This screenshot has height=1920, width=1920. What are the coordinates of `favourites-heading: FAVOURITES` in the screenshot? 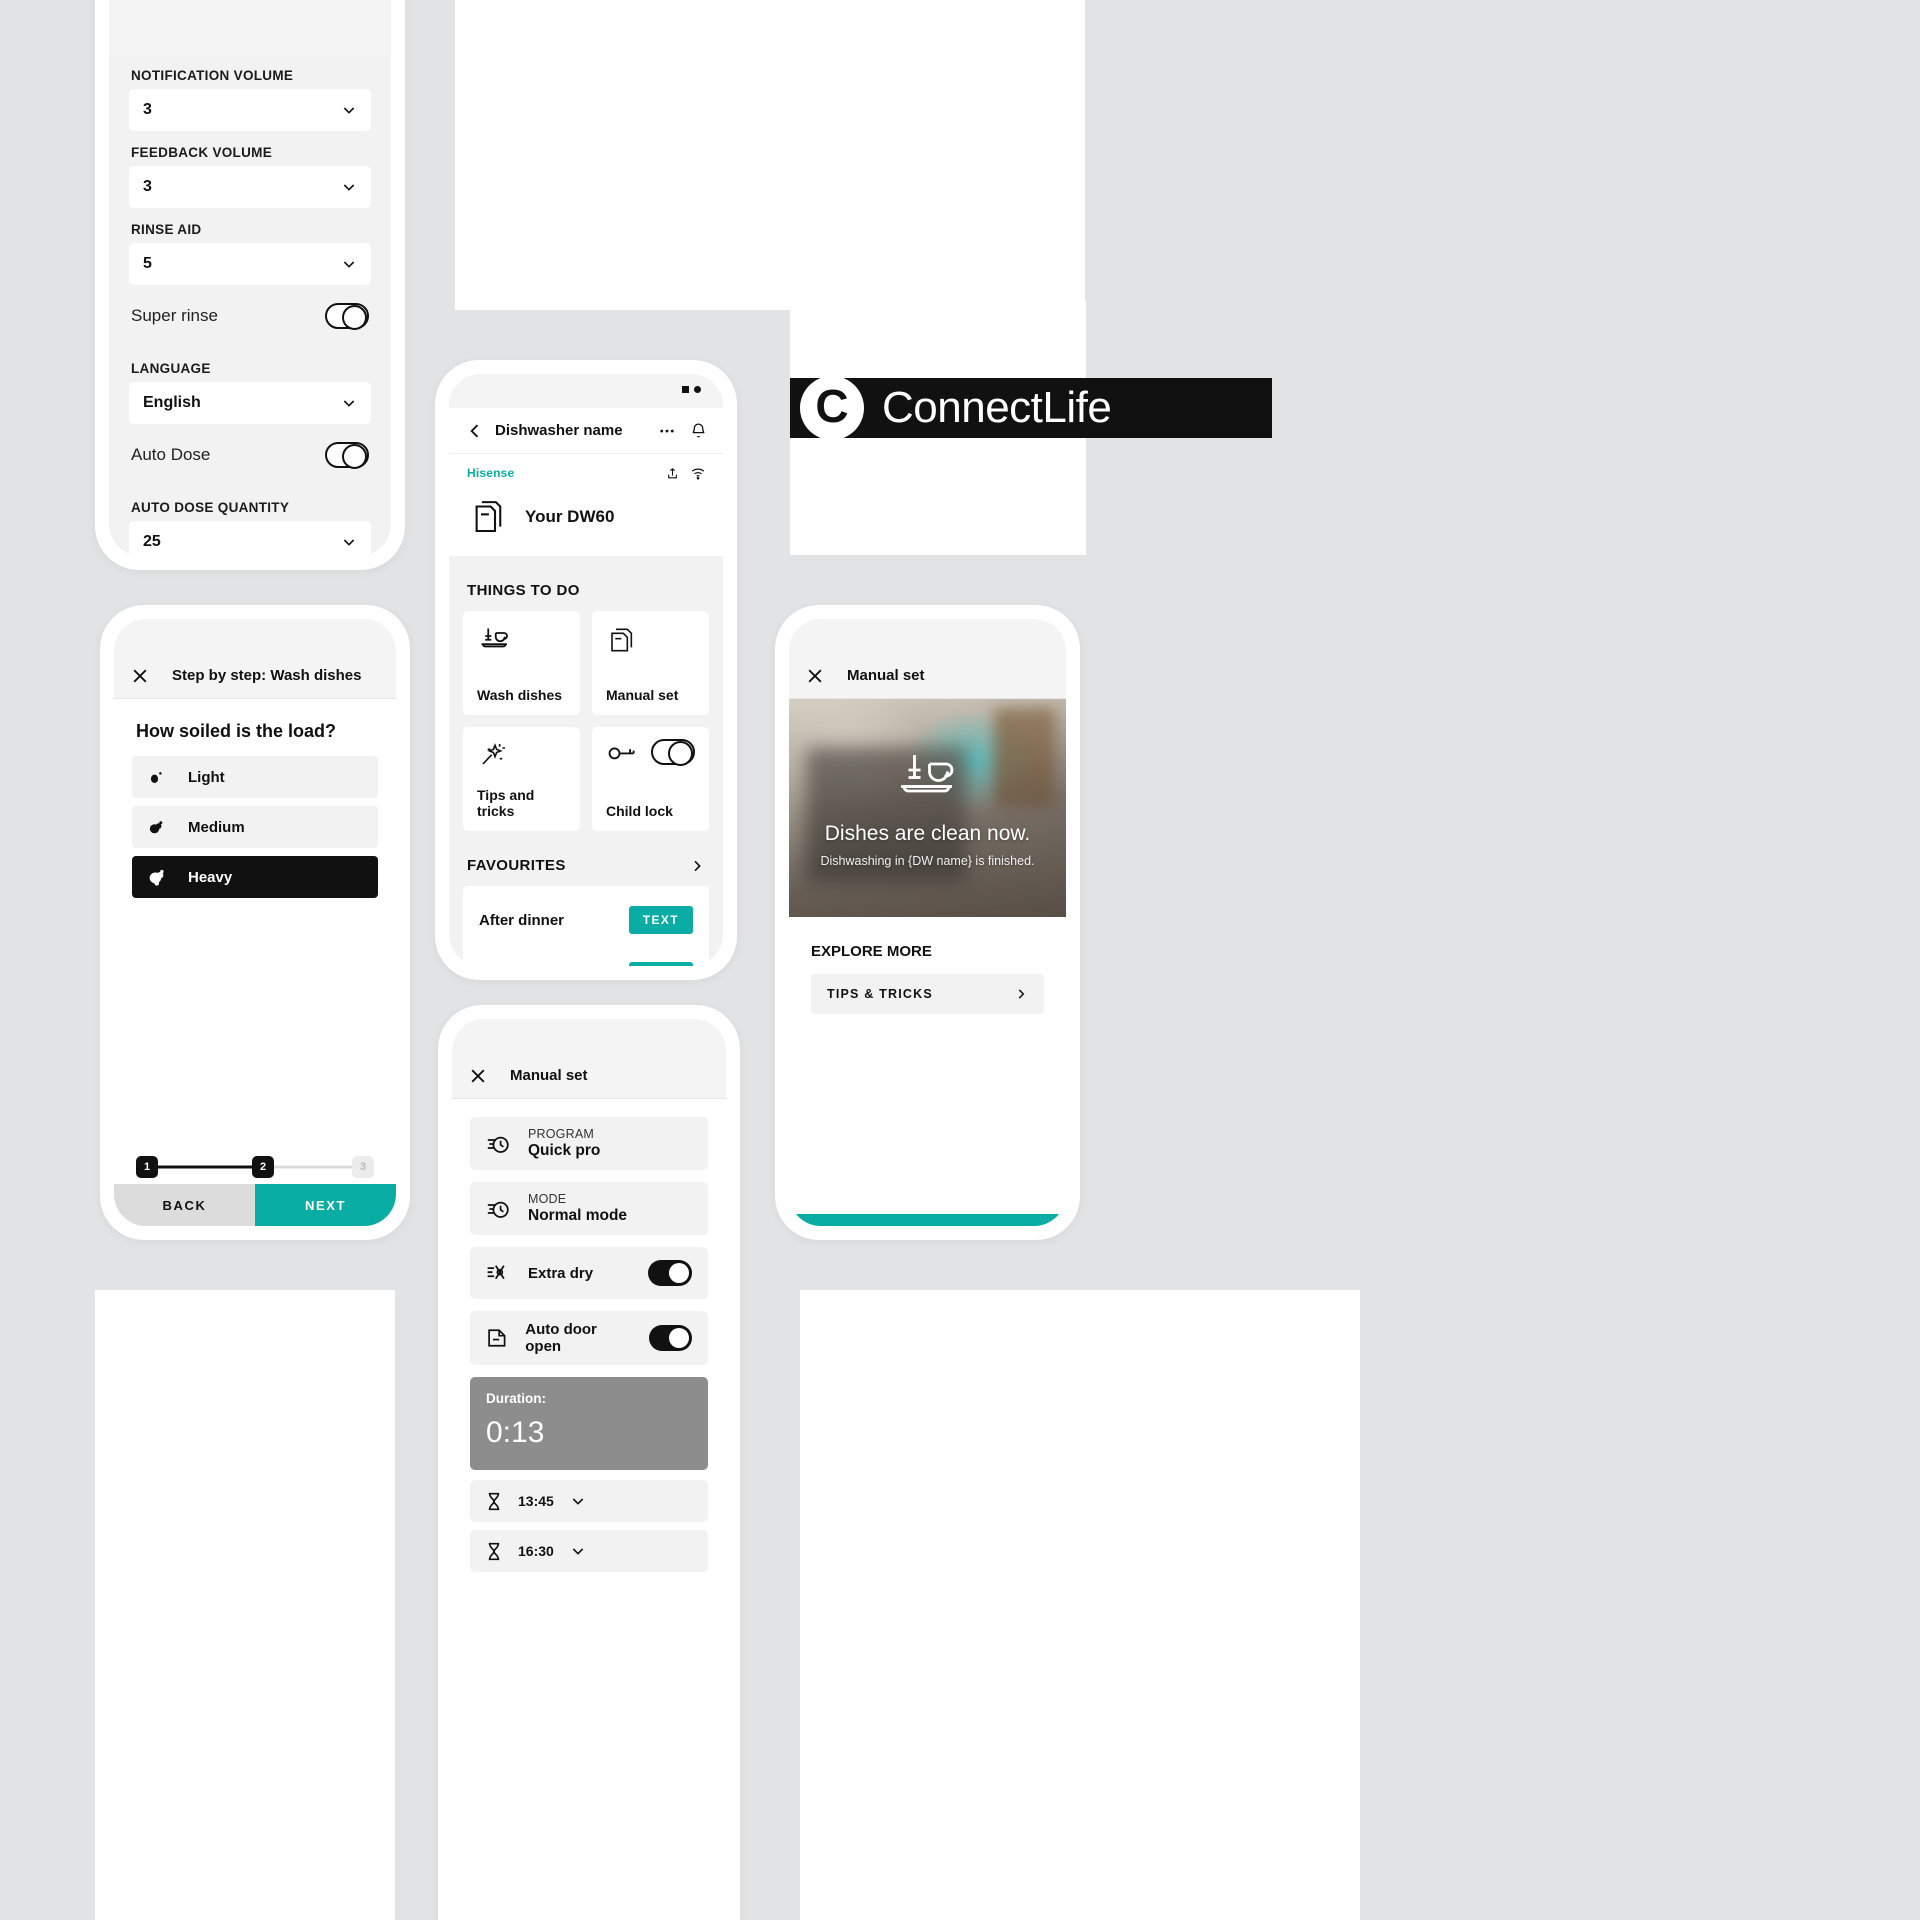 It's located at (586, 858).